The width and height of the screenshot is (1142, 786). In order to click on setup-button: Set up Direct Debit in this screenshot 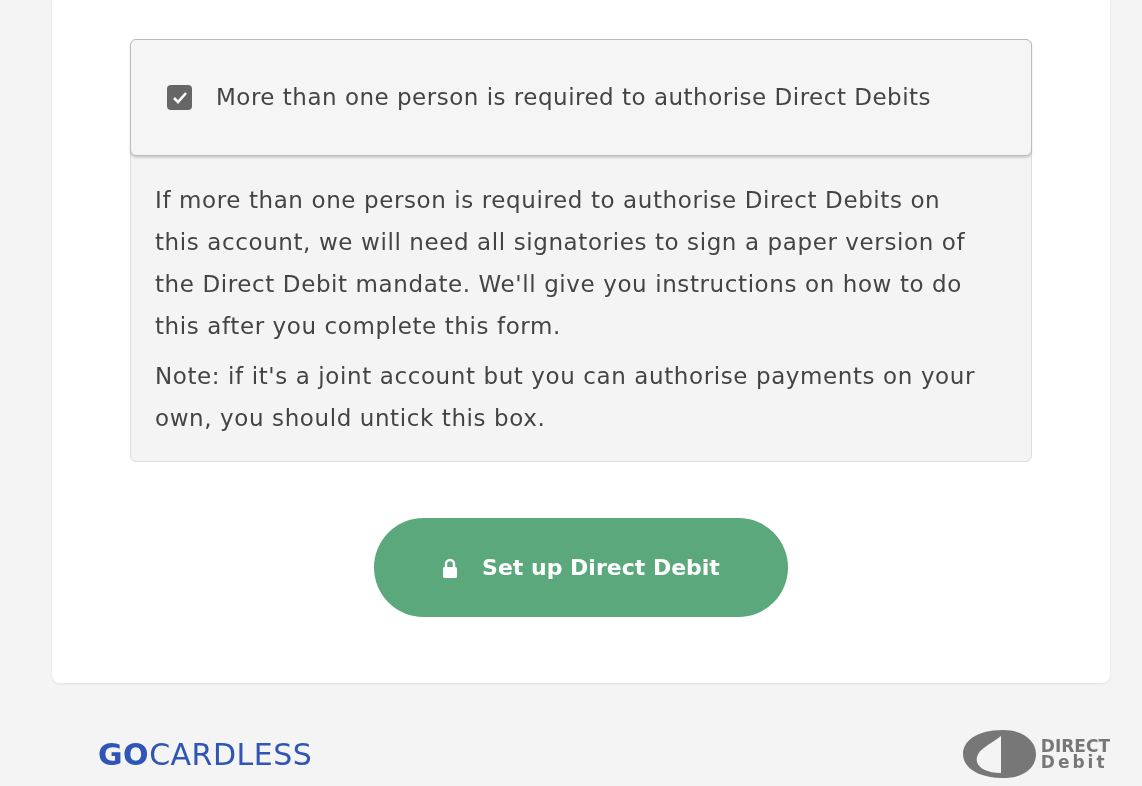, I will do `click(581, 567)`.